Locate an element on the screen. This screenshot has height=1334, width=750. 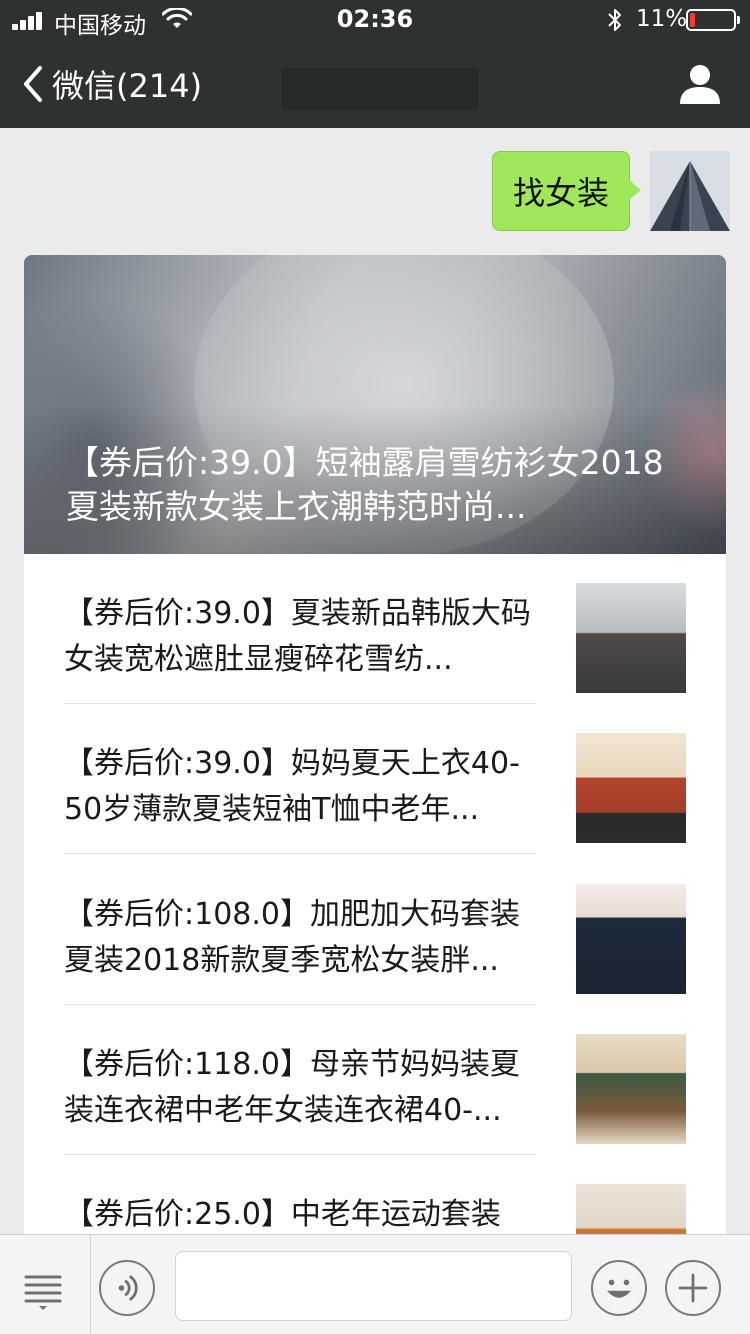
message-input is located at coordinates (373, 1286).